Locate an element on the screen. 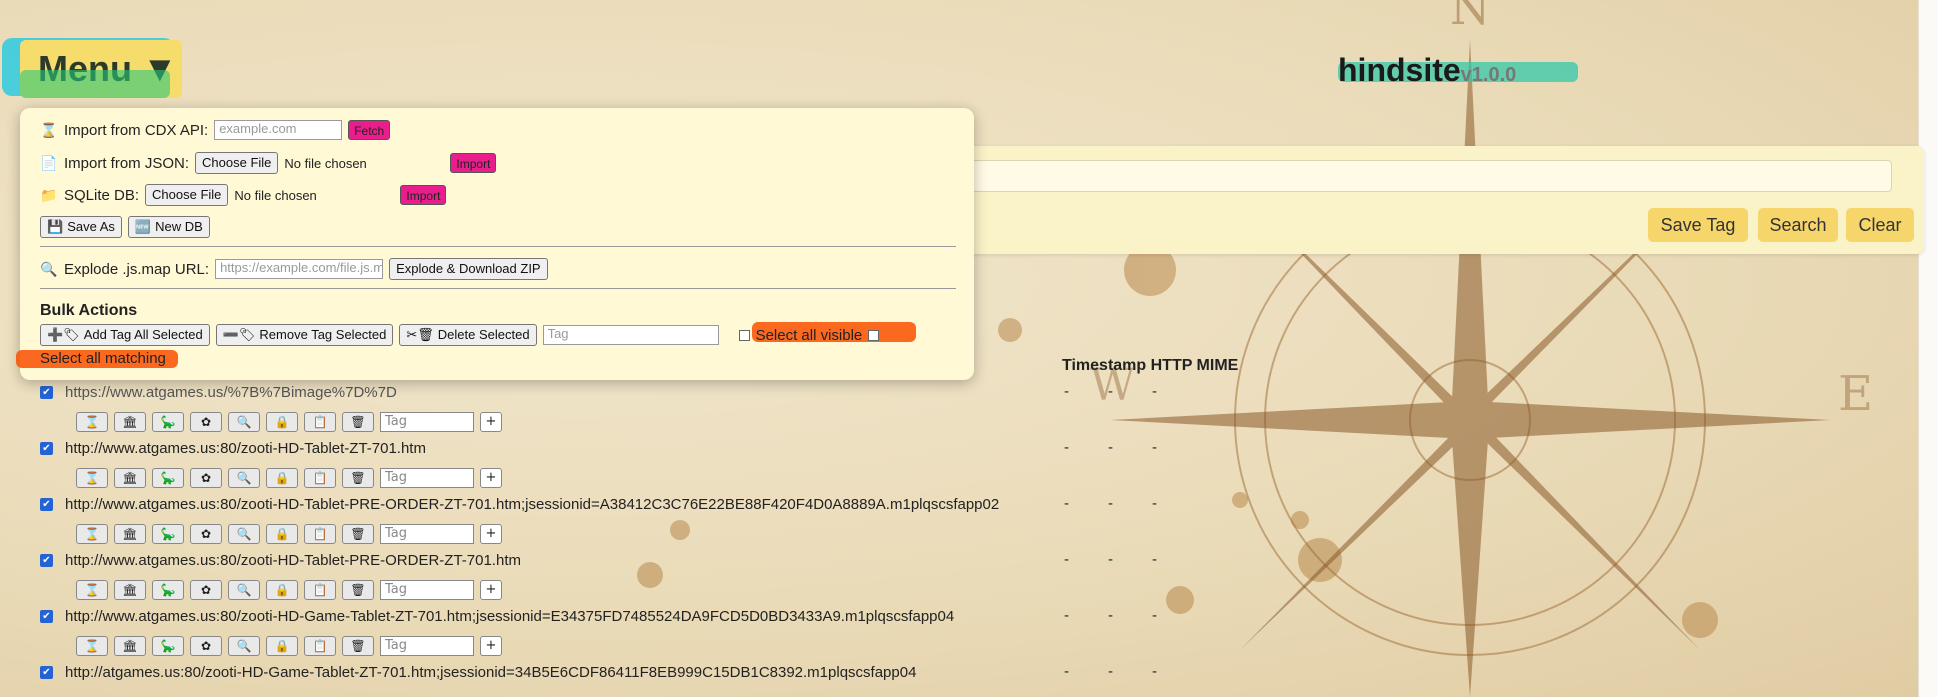 This screenshot has height=697, width=1938. remove-tag-selected-button: ➖🏷 Remove Tag Selected is located at coordinates (304, 335).